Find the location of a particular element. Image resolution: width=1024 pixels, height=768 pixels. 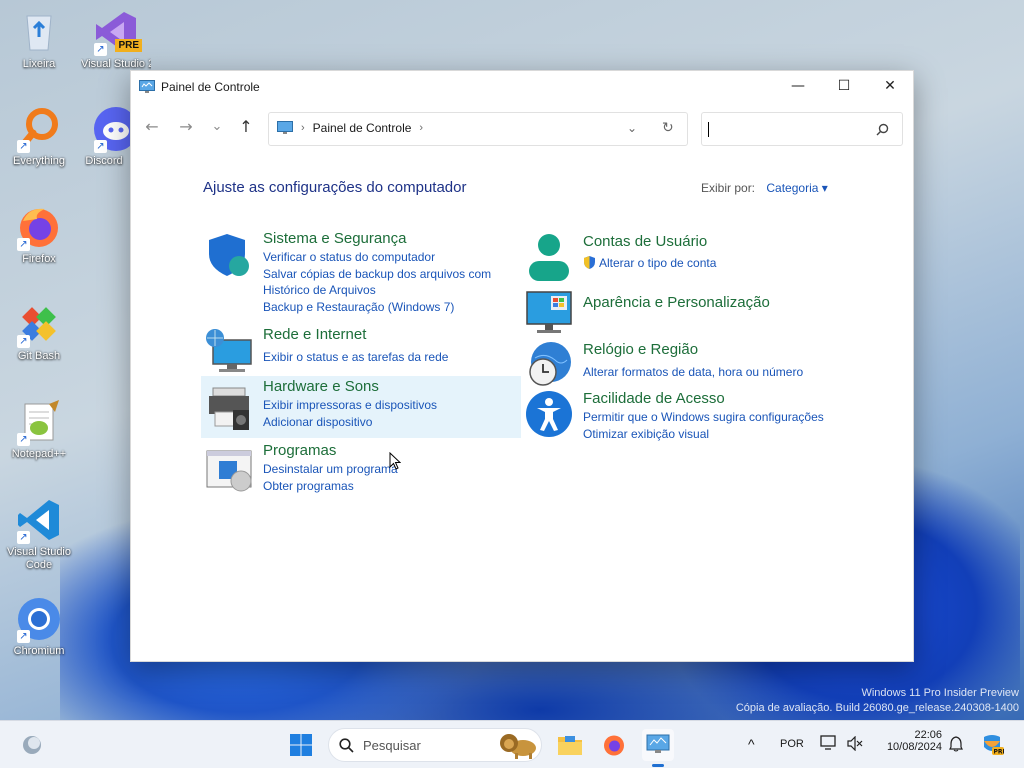

everything-icon: ↗ is located at coordinates (39, 129).